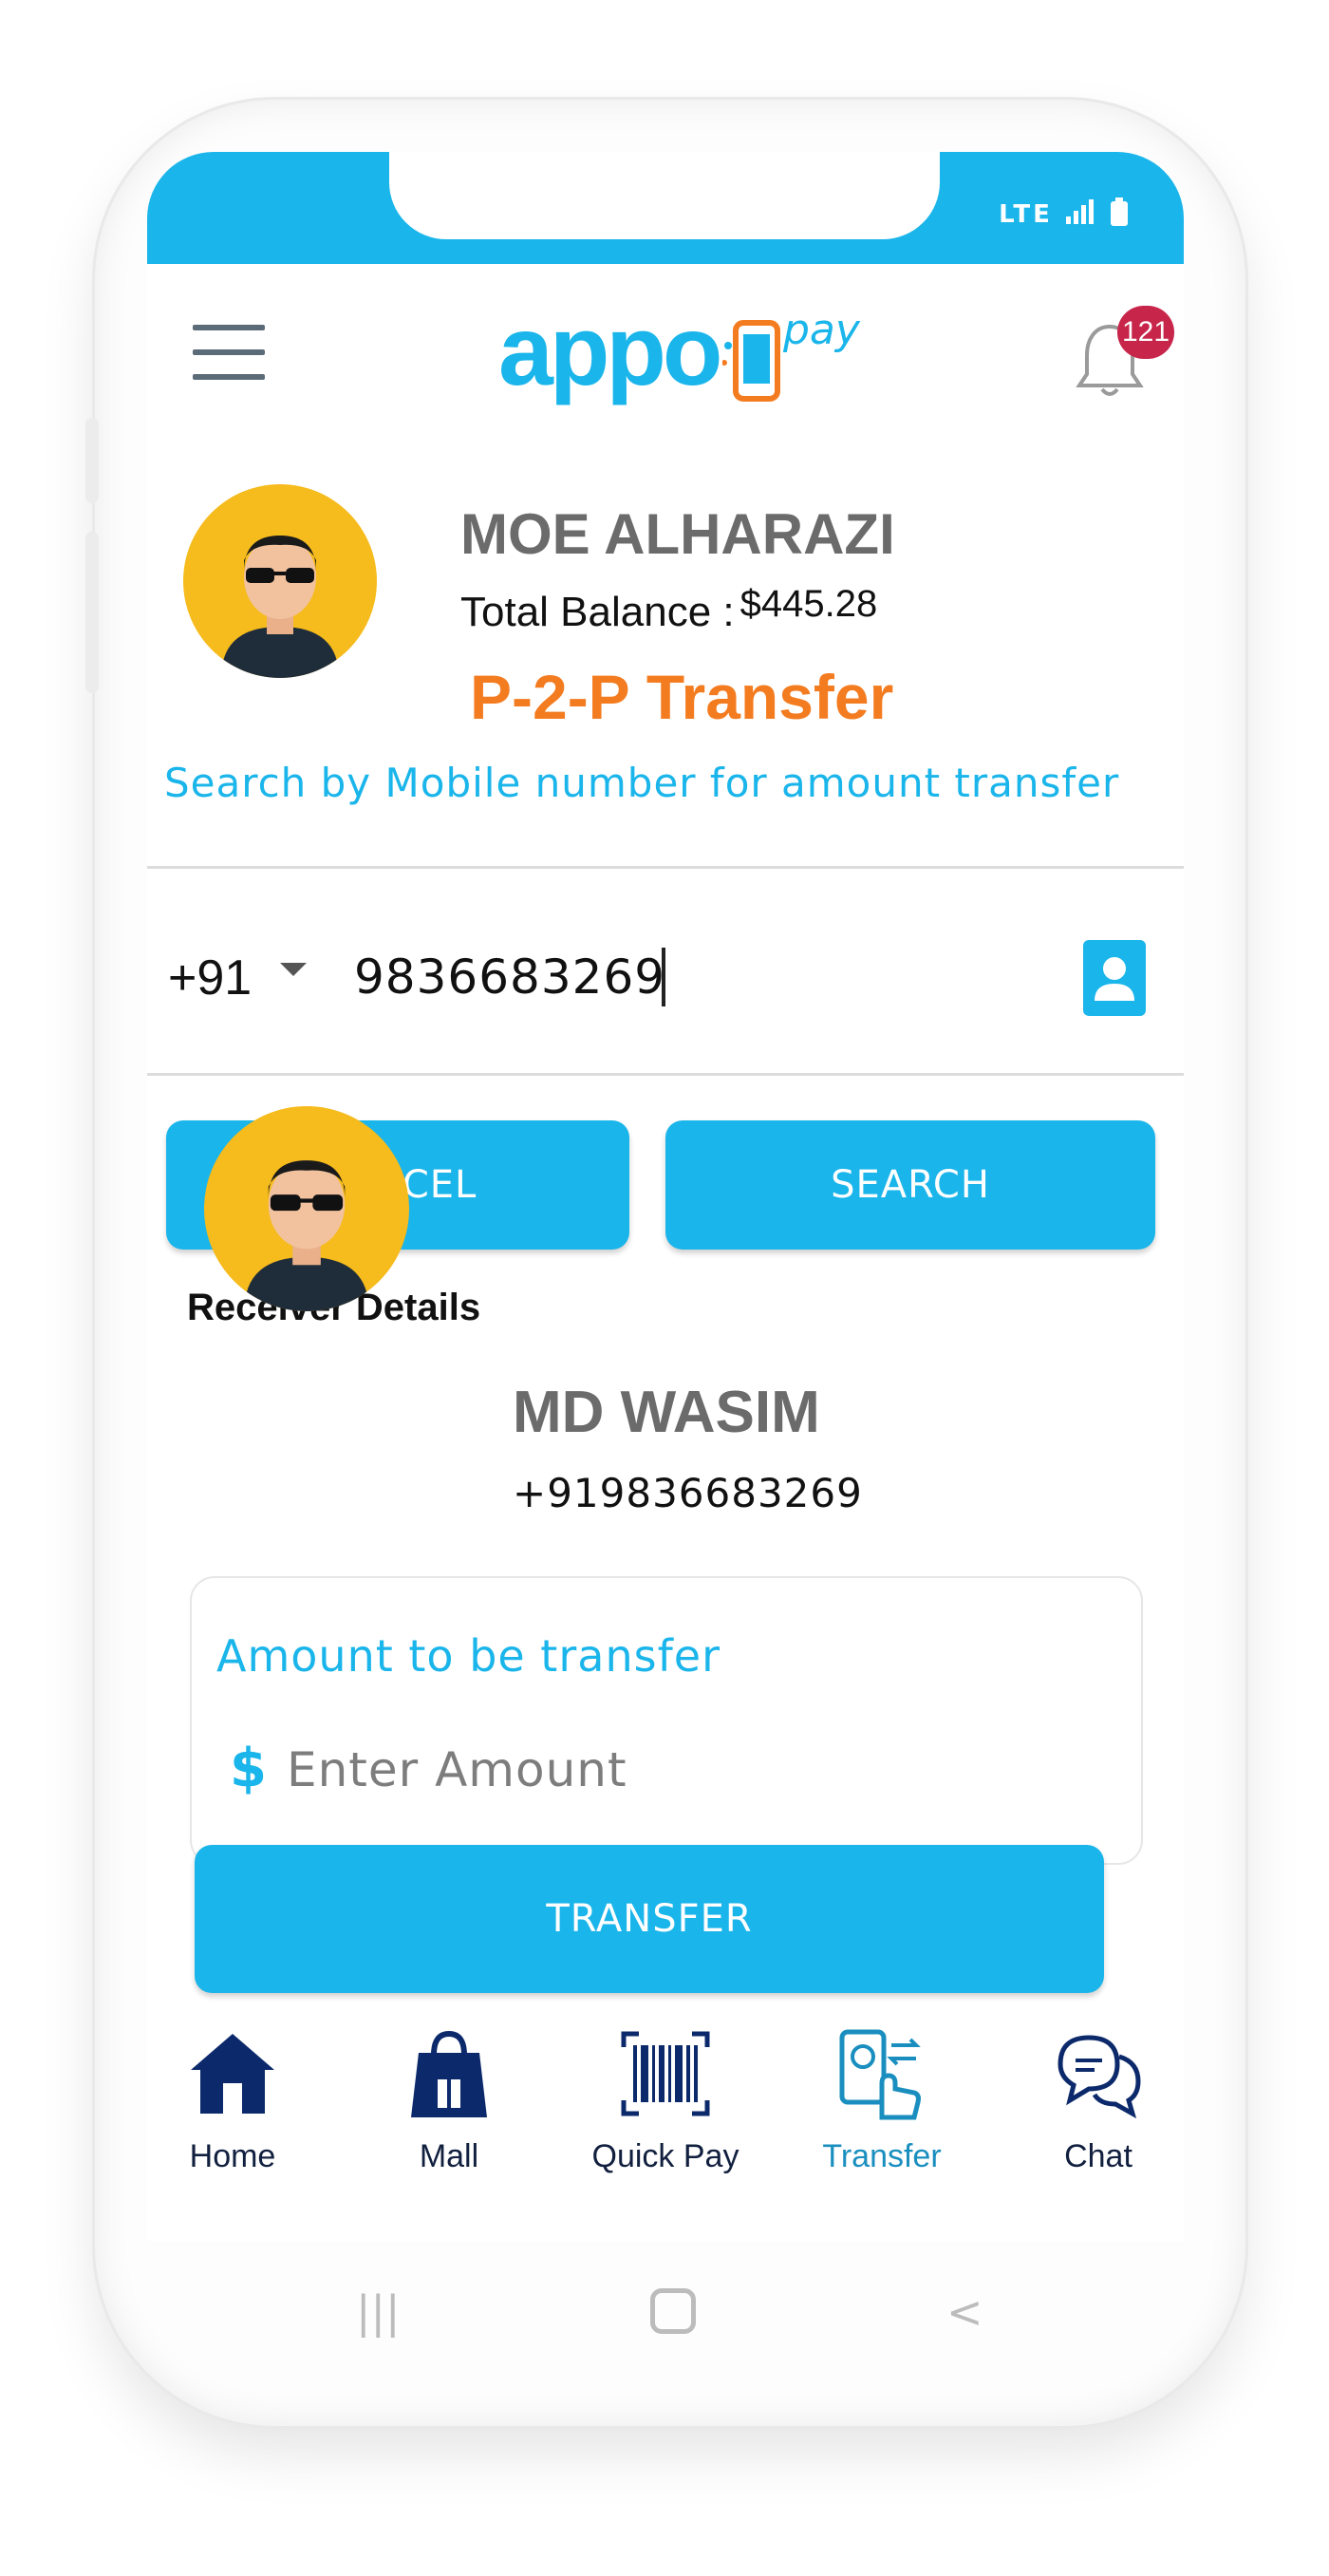 This screenshot has width=1329, height=2576. Describe the element at coordinates (598, 612) in the screenshot. I see `balance-label: Total Balance :` at that location.